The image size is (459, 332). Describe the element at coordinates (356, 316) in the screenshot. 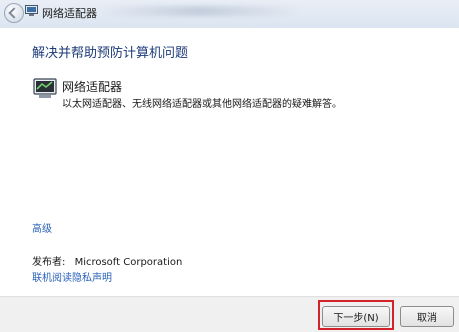

I see `next-button: 下一步(N)` at that location.